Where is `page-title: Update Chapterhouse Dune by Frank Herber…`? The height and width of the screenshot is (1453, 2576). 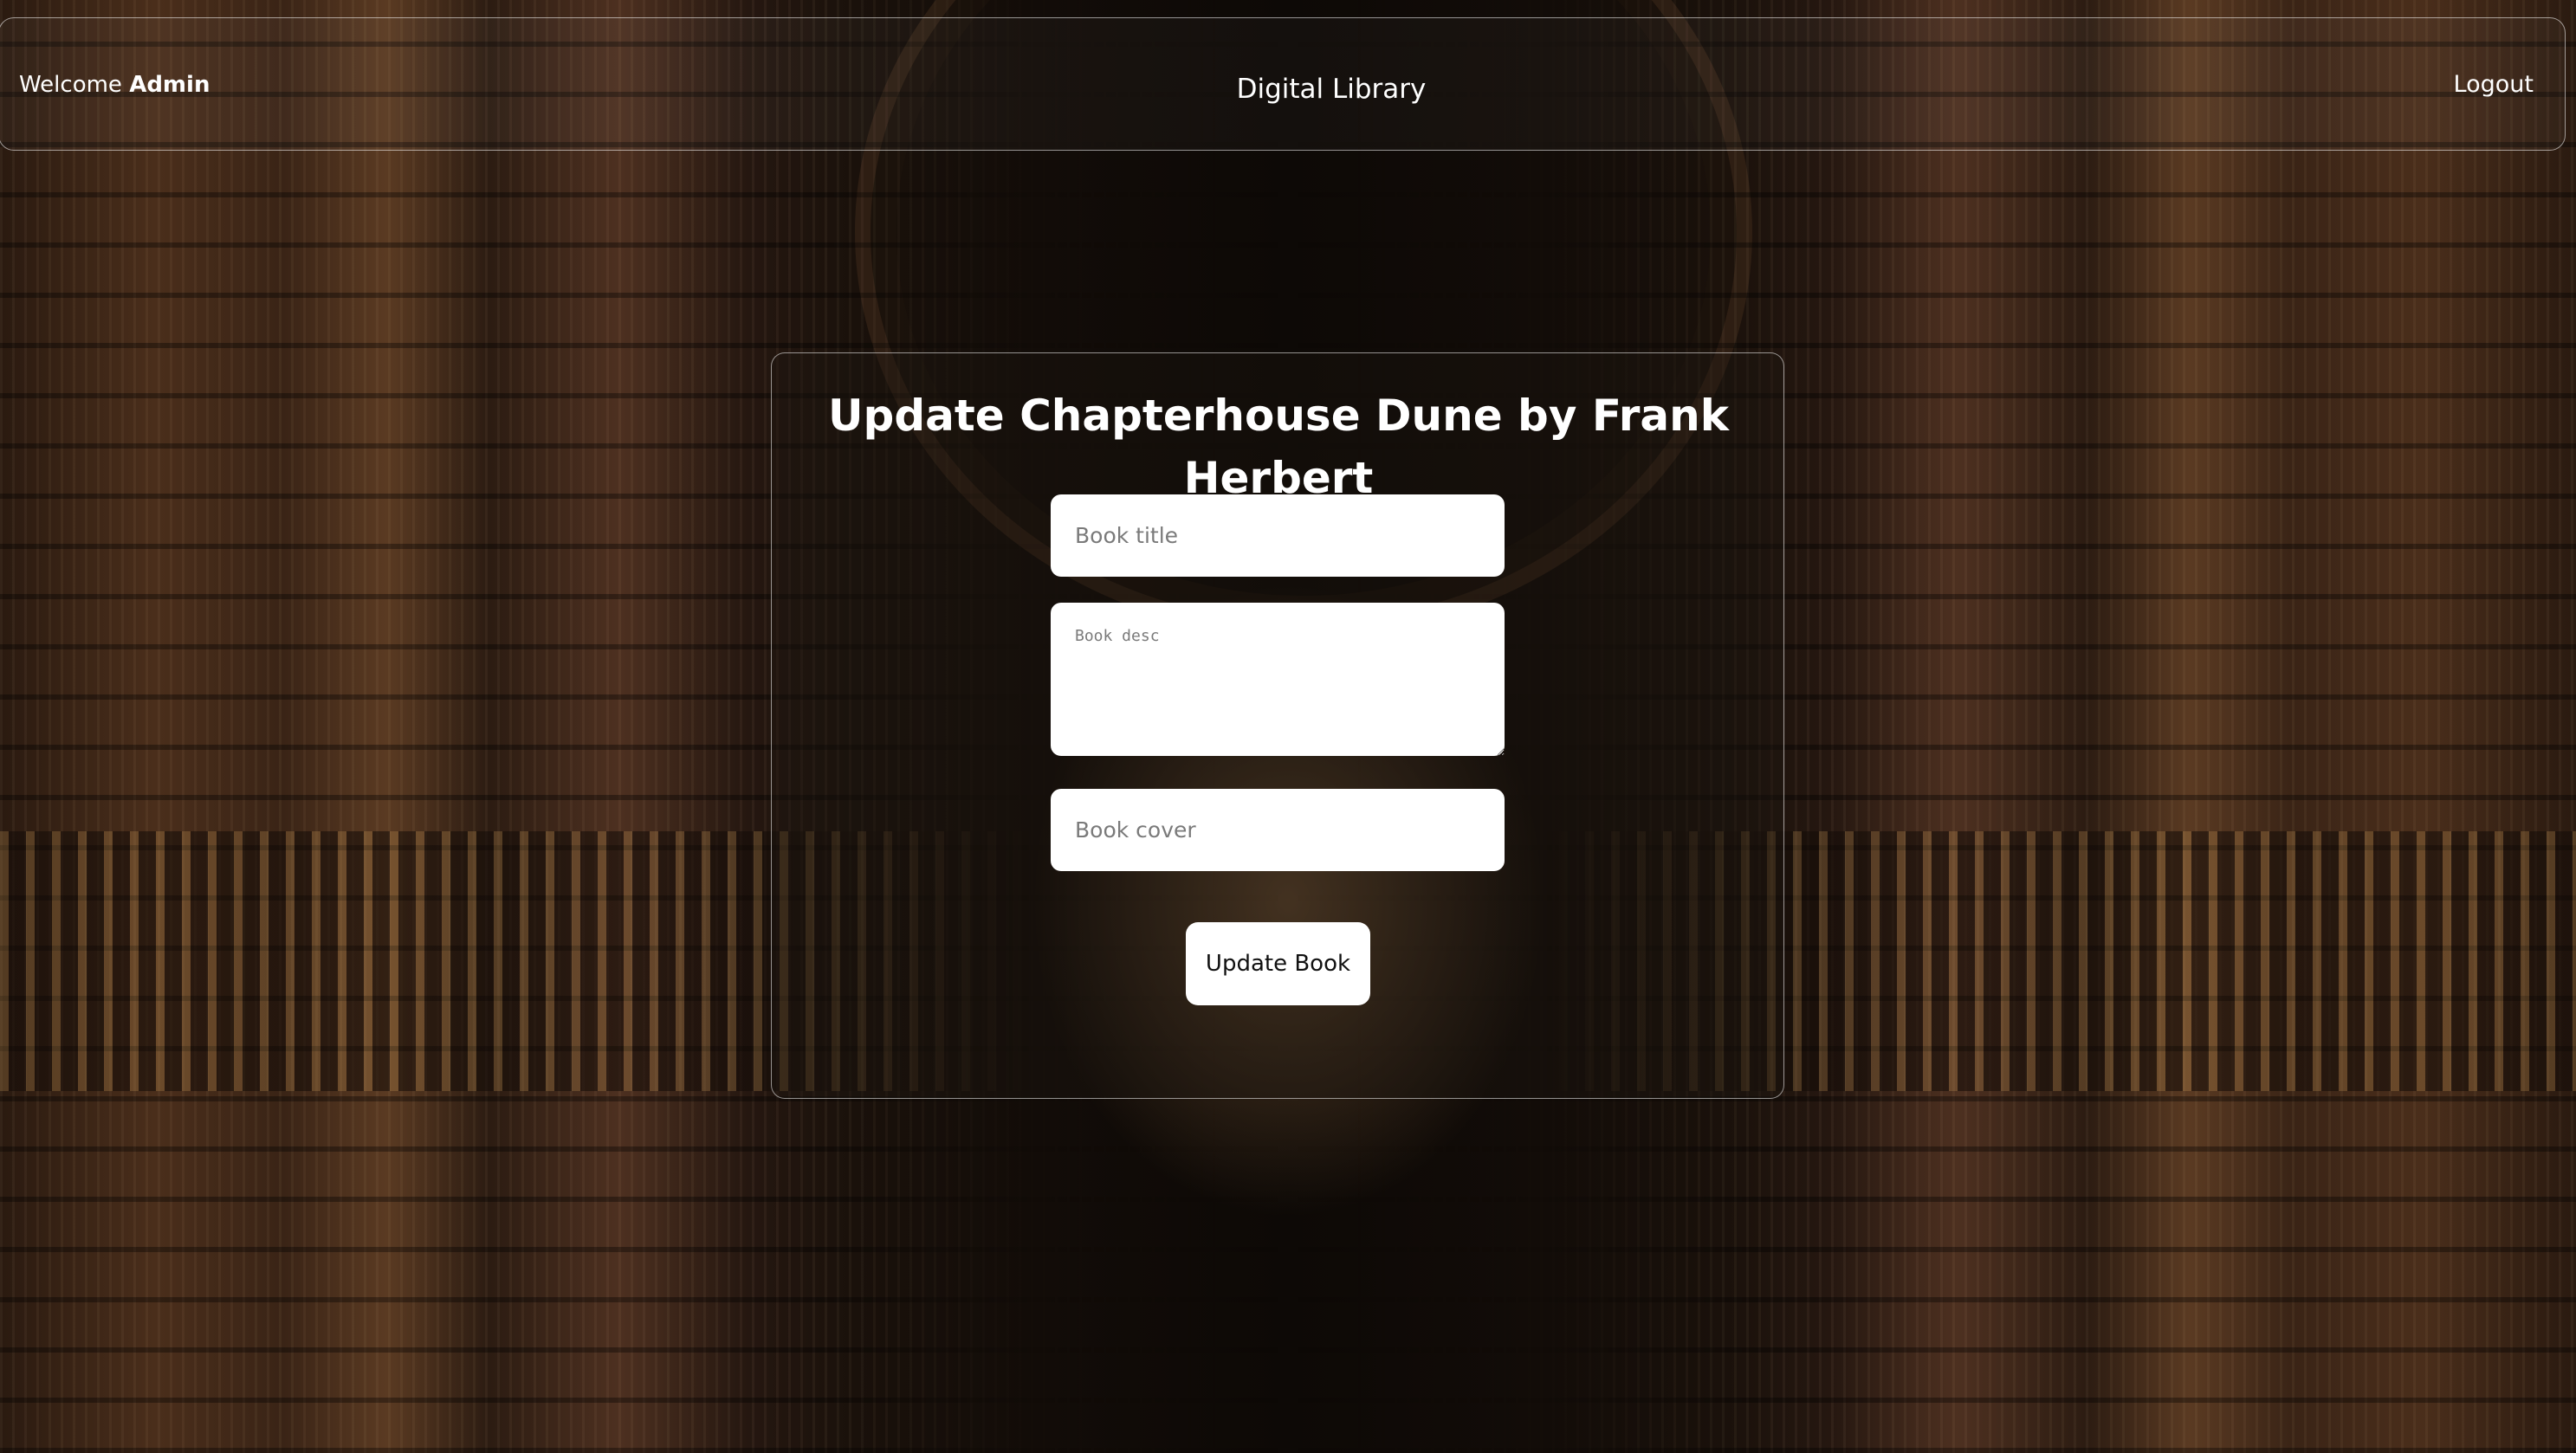
page-title: Update Chapterhouse Dune by Frank Herber… is located at coordinates (1278, 447).